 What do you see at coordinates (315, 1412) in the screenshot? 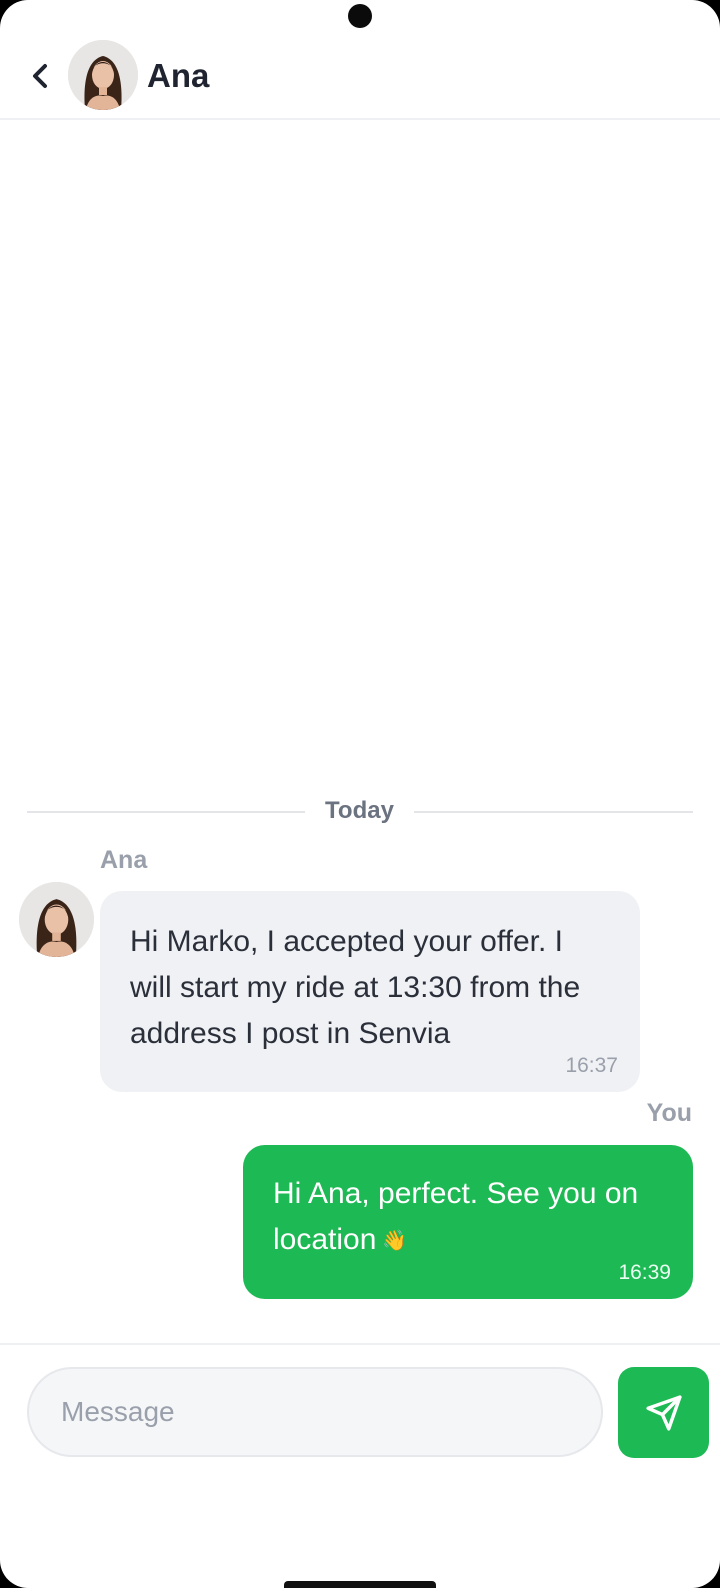
I see `message-input` at bounding box center [315, 1412].